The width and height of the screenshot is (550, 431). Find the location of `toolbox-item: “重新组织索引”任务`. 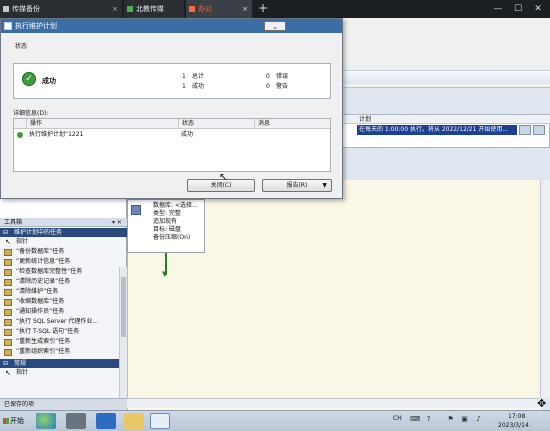

toolbox-item: “重新组织索引”任务 is located at coordinates (60, 352).